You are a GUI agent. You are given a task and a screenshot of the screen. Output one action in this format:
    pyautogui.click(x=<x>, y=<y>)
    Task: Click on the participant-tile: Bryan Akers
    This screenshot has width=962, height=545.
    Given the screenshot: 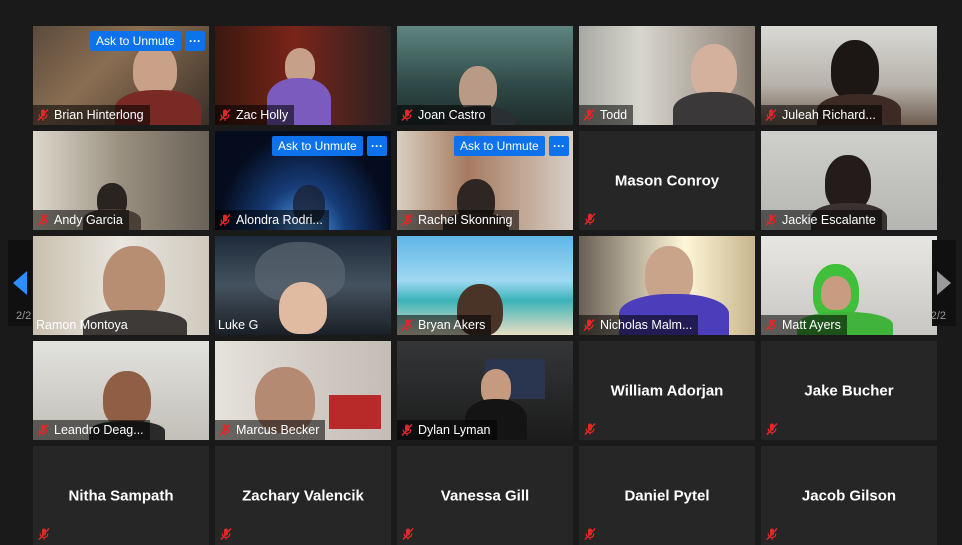 What is the action you would take?
    pyautogui.click(x=485, y=285)
    